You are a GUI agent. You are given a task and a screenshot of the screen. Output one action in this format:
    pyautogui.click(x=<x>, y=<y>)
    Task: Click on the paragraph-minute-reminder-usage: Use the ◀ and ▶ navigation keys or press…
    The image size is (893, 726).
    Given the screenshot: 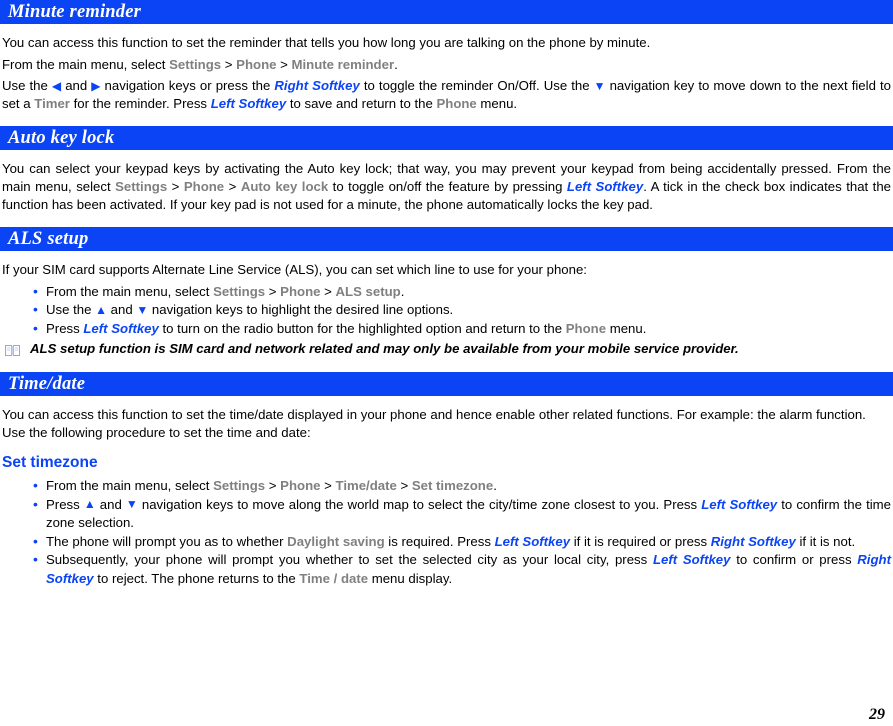 What is the action you would take?
    pyautogui.click(x=446, y=94)
    